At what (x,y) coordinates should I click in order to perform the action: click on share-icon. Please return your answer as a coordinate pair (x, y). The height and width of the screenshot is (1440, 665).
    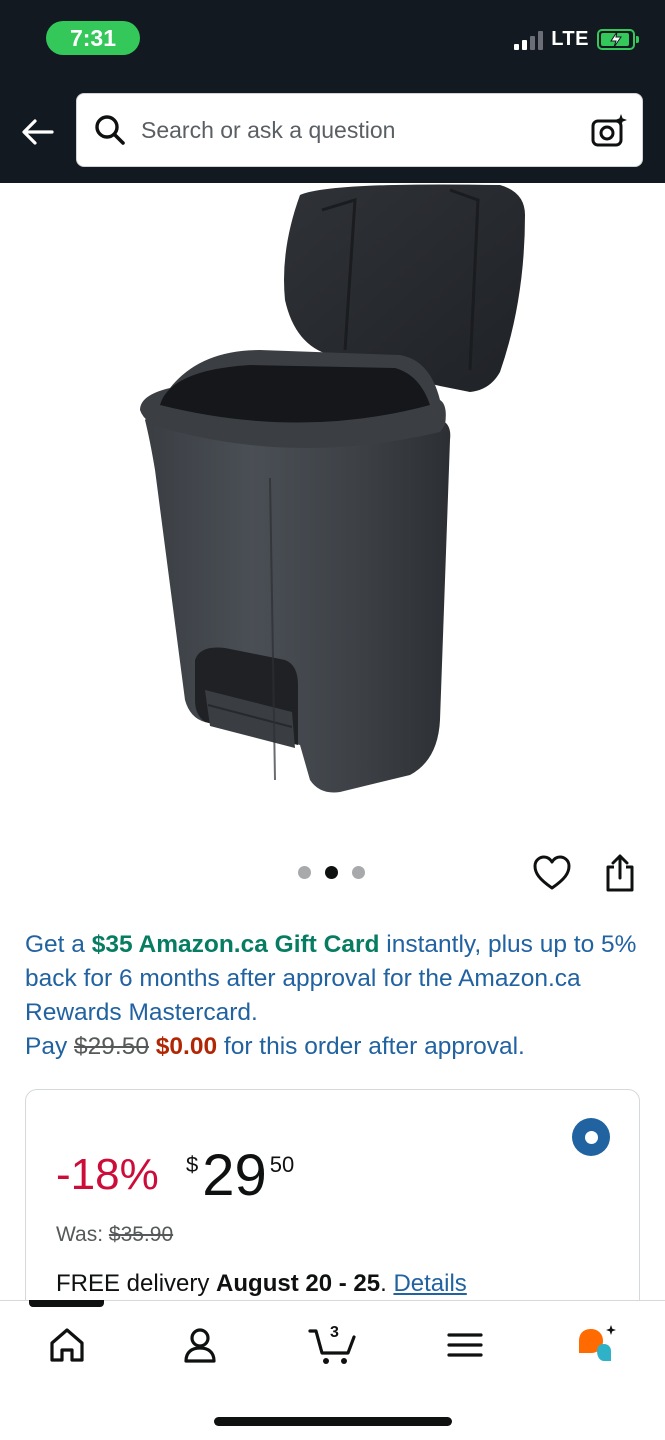
    Looking at the image, I should click on (620, 873).